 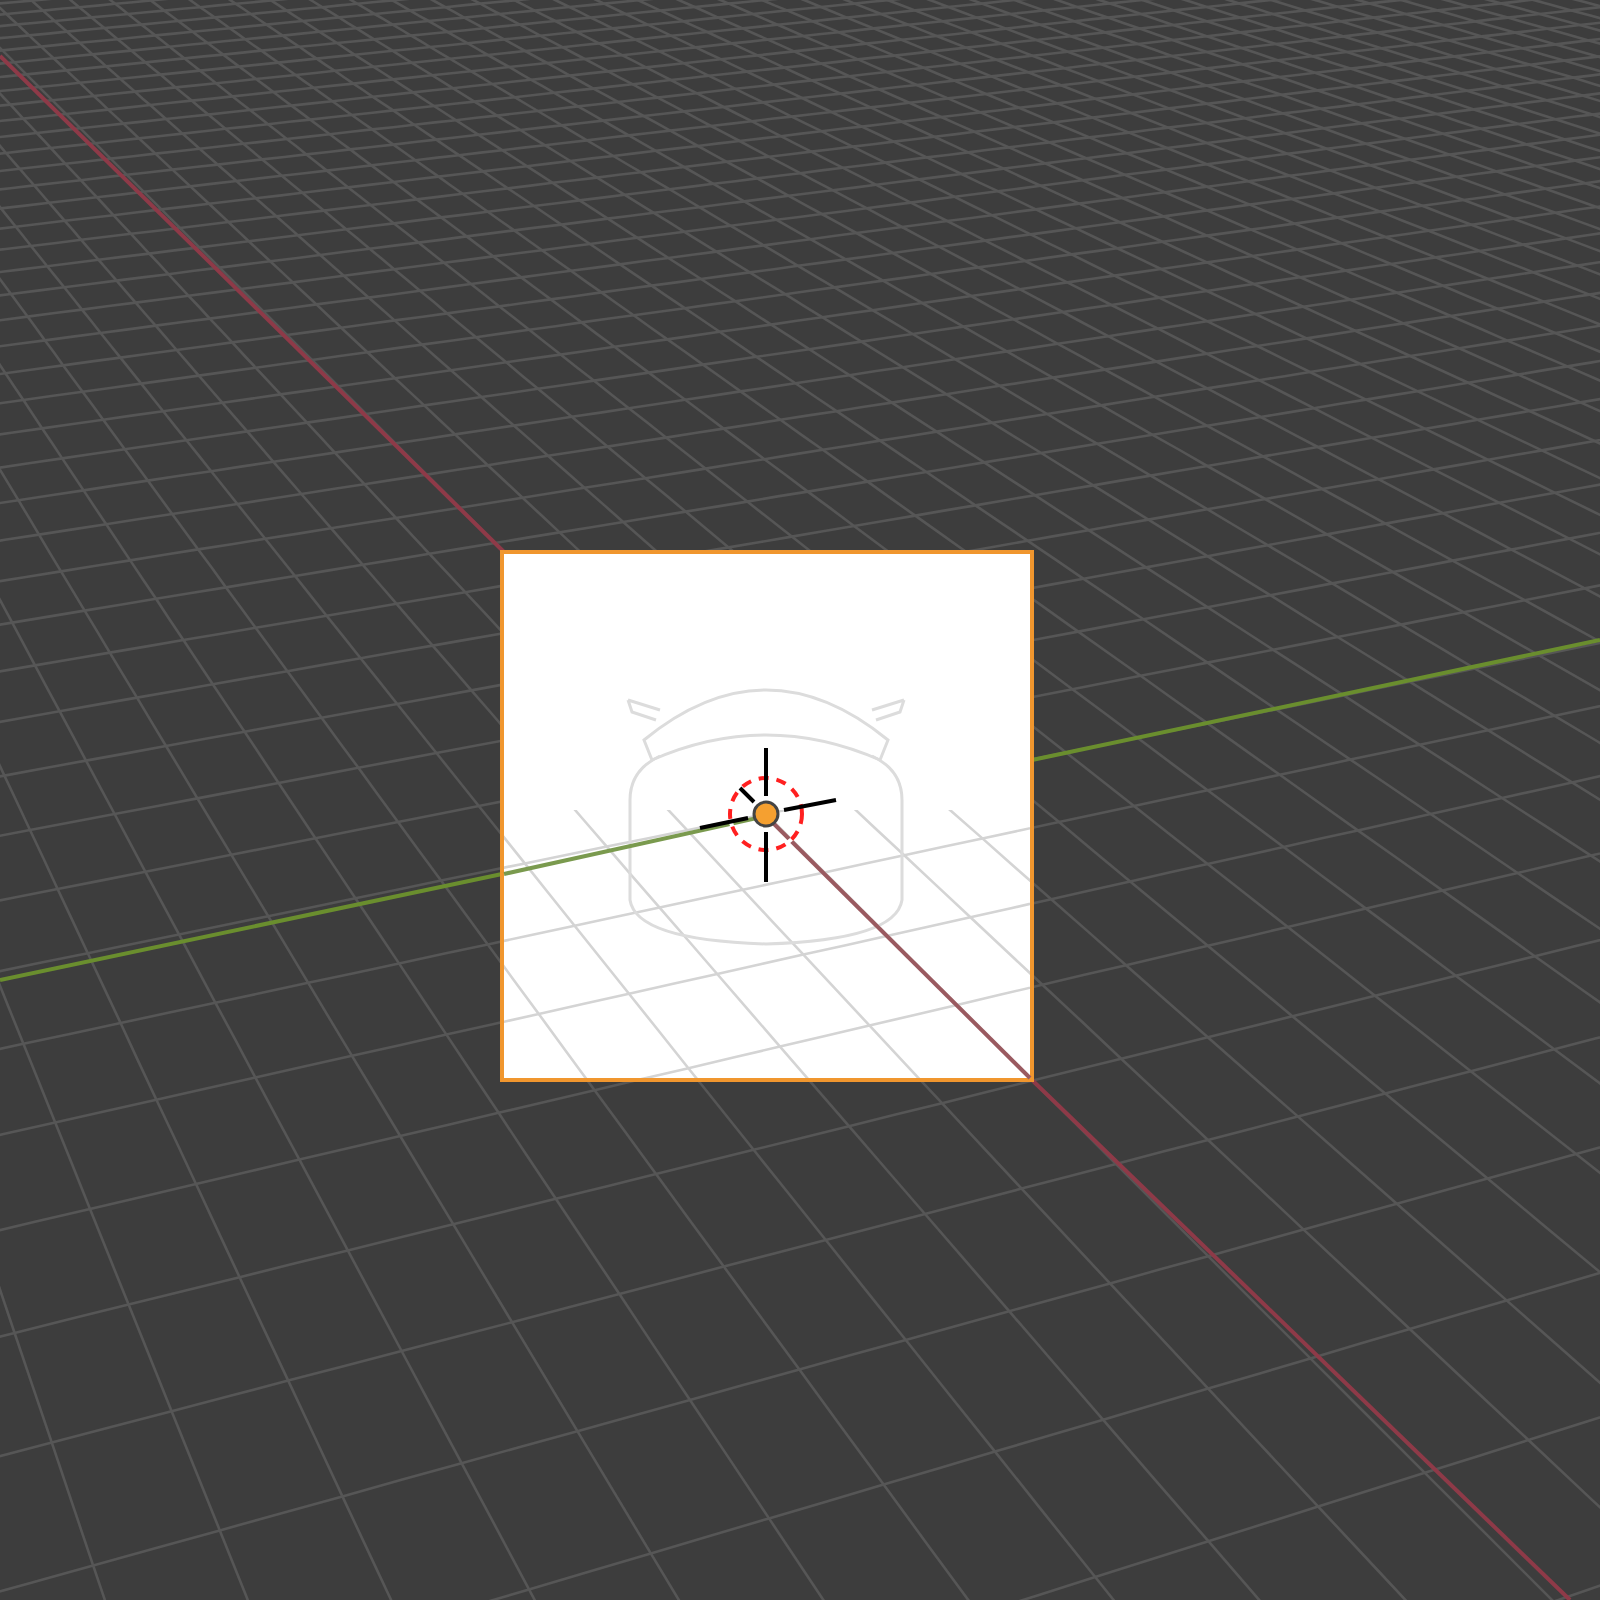 I want to click on 3d-cursor-icon, so click(x=768, y=815).